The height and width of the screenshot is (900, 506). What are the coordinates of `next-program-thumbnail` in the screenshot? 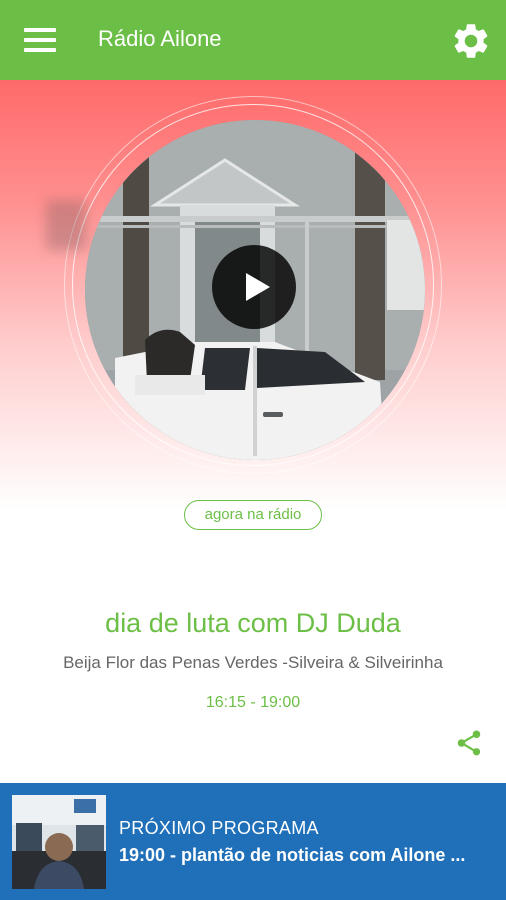 It's located at (59, 842).